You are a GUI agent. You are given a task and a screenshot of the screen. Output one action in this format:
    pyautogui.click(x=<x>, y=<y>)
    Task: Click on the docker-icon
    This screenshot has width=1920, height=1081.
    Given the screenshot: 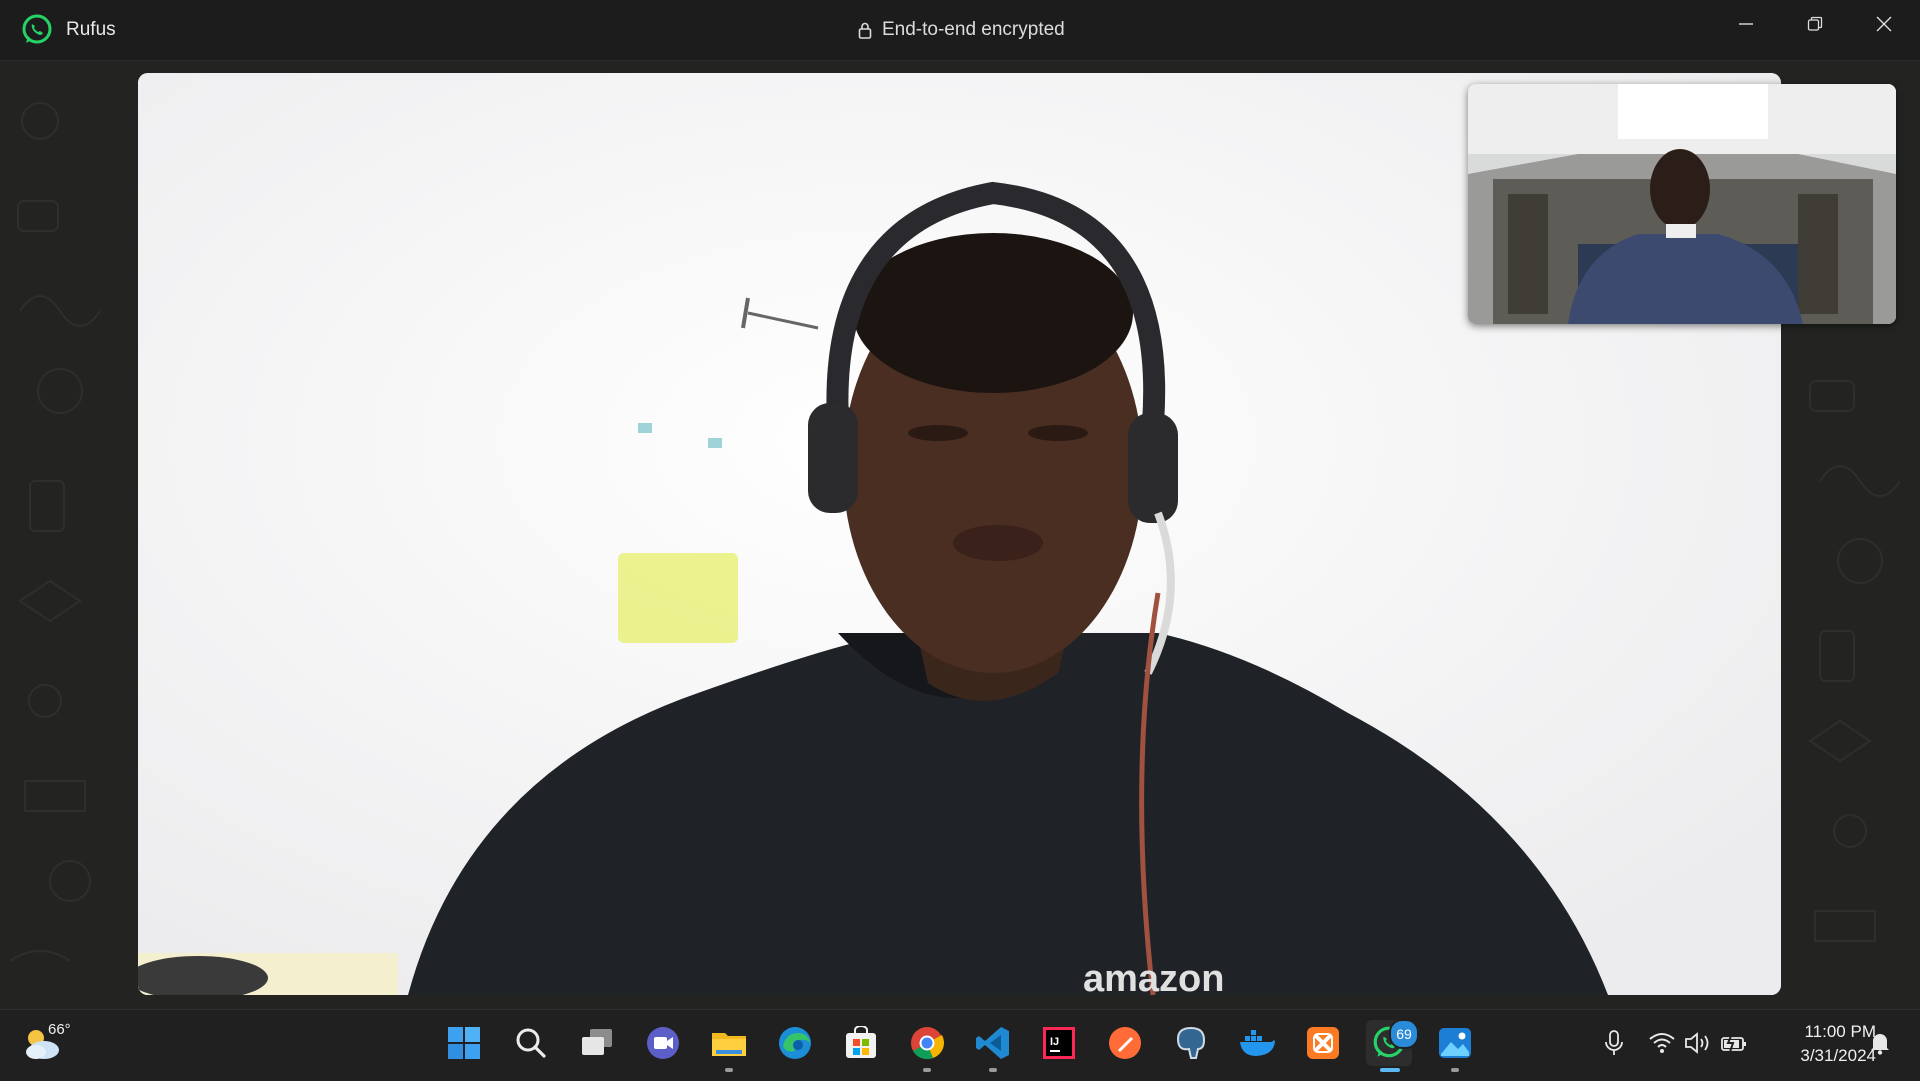 What is the action you would take?
    pyautogui.click(x=1257, y=1043)
    